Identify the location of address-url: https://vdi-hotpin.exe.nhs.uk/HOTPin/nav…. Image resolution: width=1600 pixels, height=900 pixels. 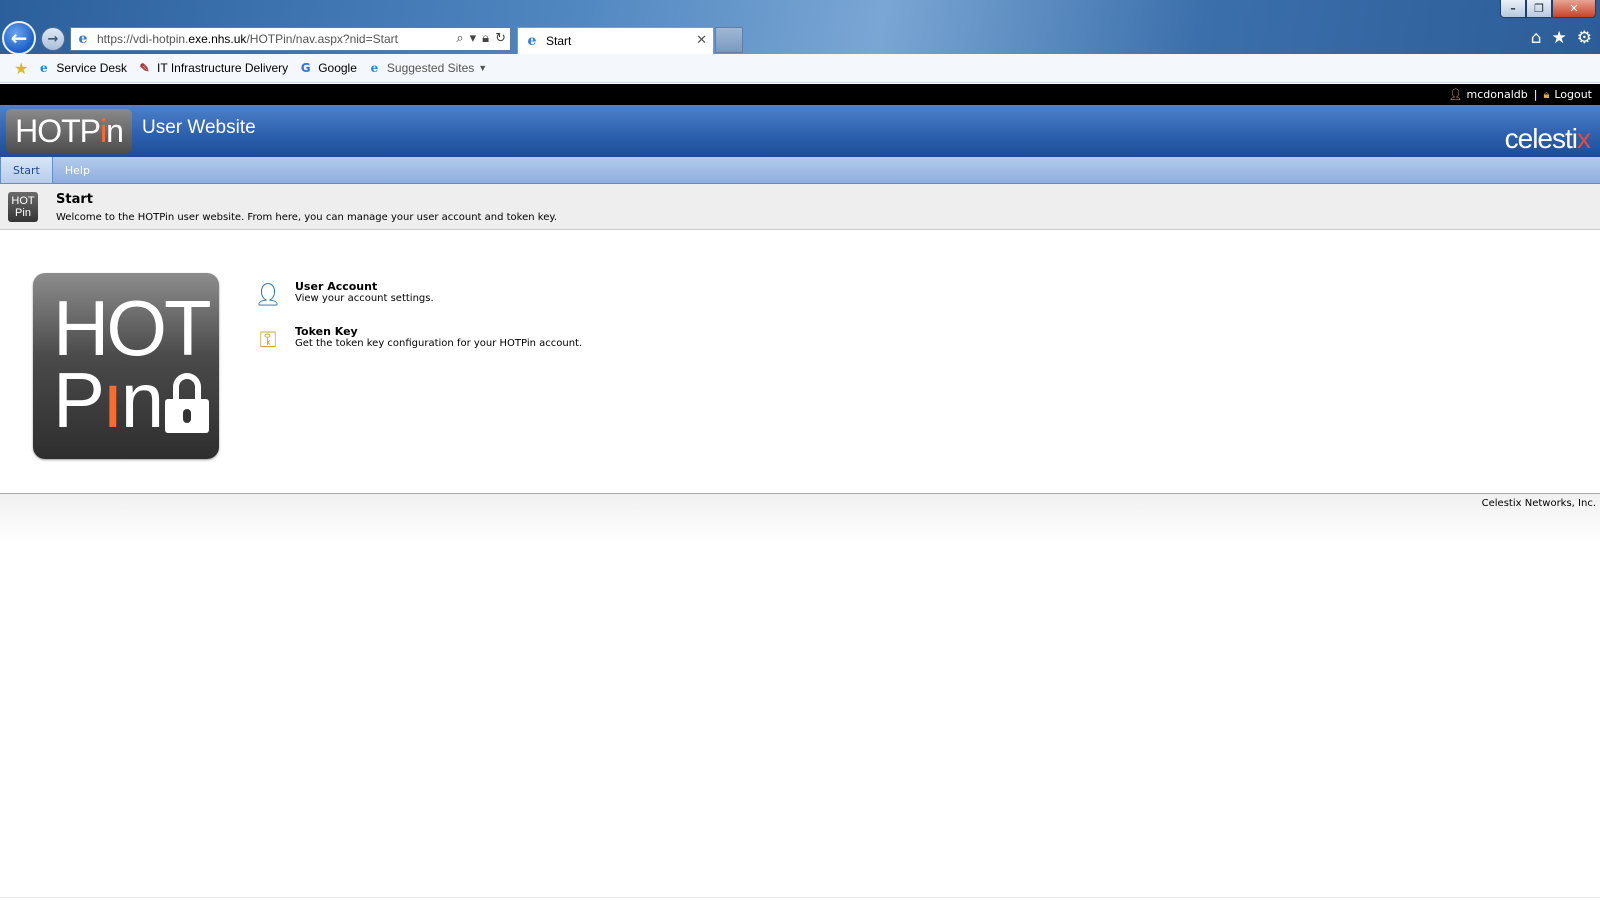
(247, 39).